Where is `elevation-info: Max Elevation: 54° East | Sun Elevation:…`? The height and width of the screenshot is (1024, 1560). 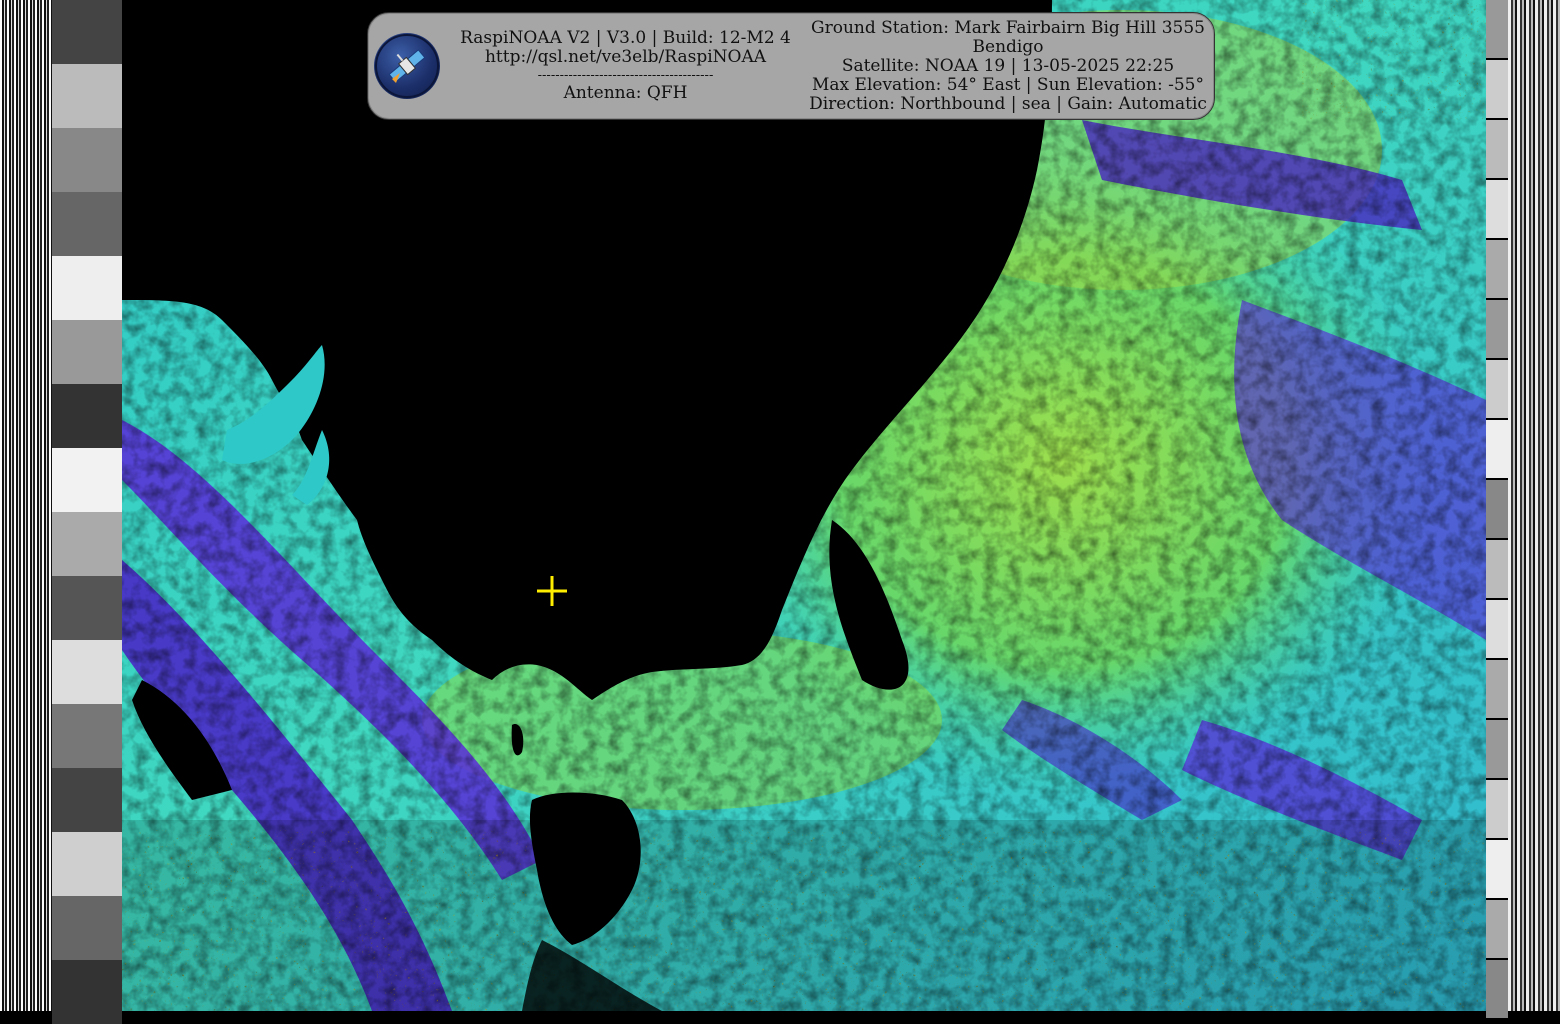 elevation-info: Max Elevation: 54° East | Sun Elevation:… is located at coordinates (1008, 85).